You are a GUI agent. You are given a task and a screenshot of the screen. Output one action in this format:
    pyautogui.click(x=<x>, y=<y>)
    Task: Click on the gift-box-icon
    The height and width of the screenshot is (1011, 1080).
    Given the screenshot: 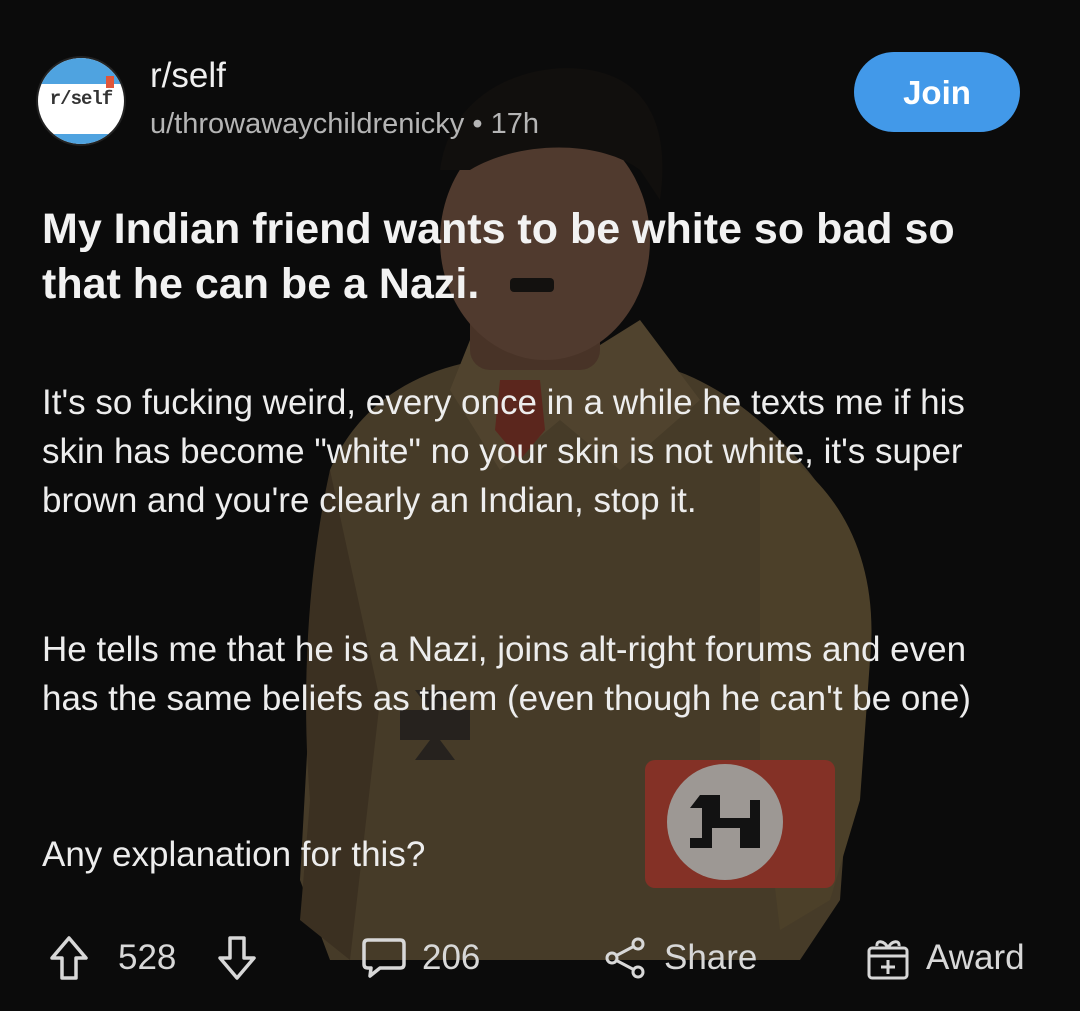 What is the action you would take?
    pyautogui.click(x=888, y=960)
    